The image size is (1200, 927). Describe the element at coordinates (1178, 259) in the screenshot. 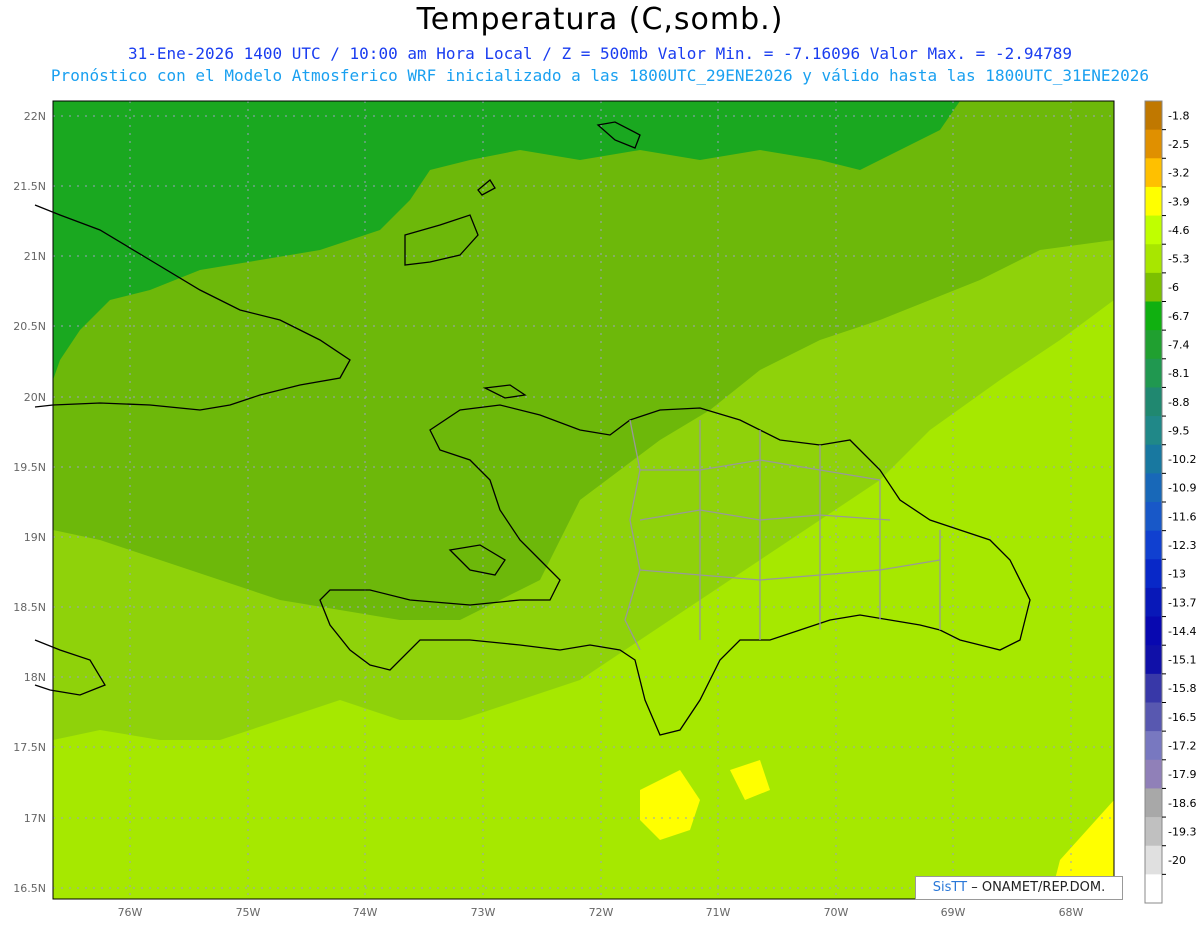

I see `colorbar-label: -5.3` at that location.